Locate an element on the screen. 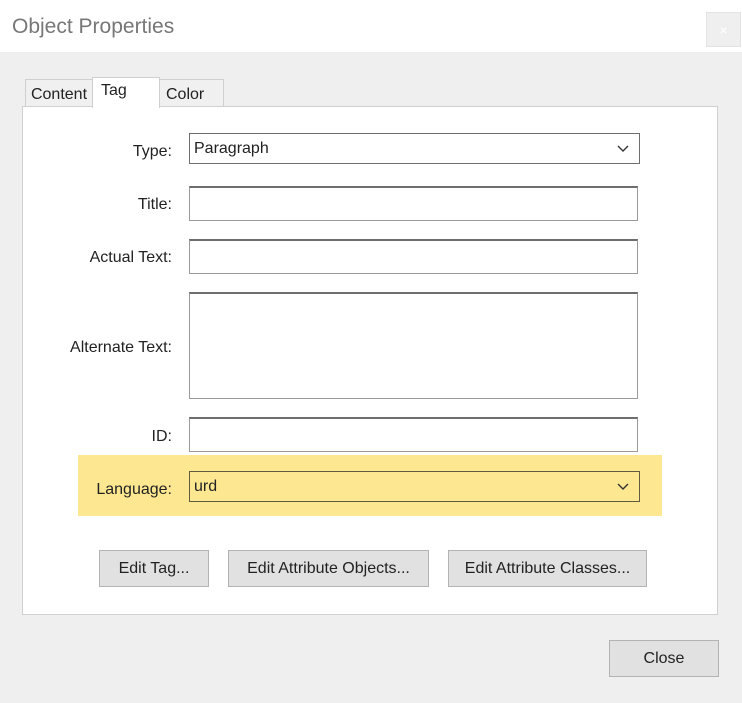 Image resolution: width=742 pixels, height=703 pixels. actual-text-field is located at coordinates (413, 256).